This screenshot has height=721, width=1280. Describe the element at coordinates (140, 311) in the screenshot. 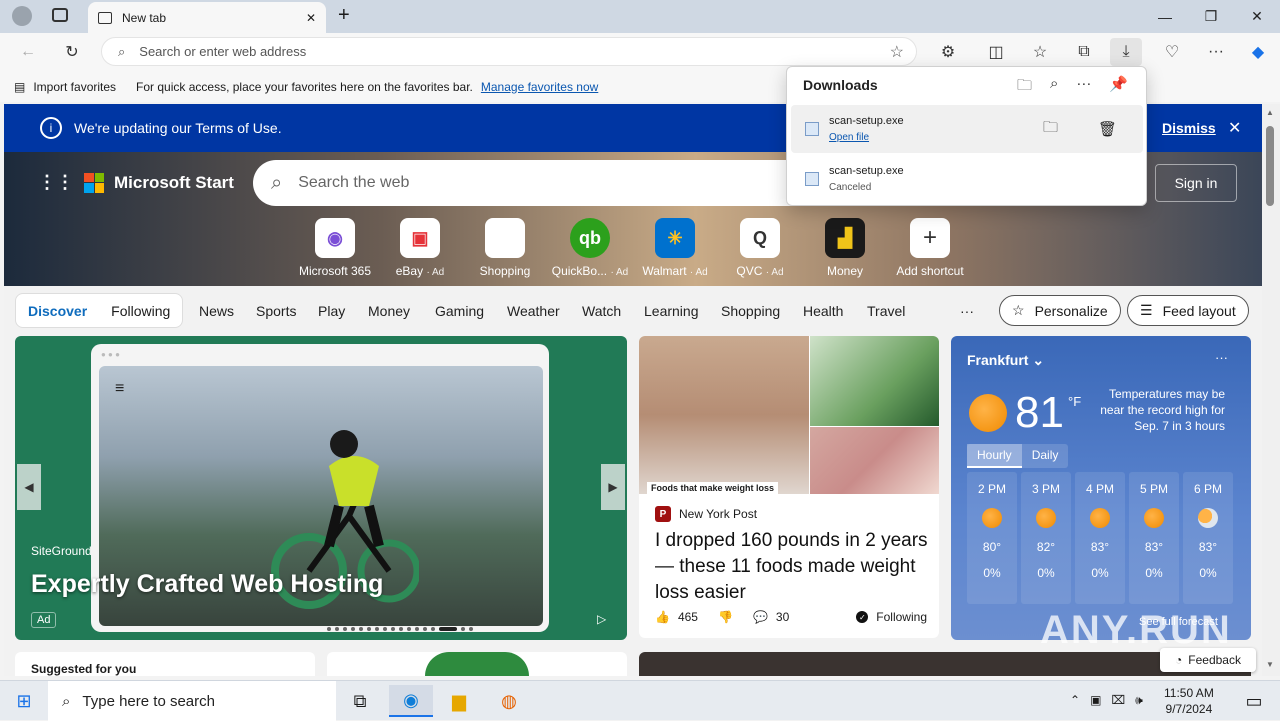

I see `tab-following: Following` at that location.